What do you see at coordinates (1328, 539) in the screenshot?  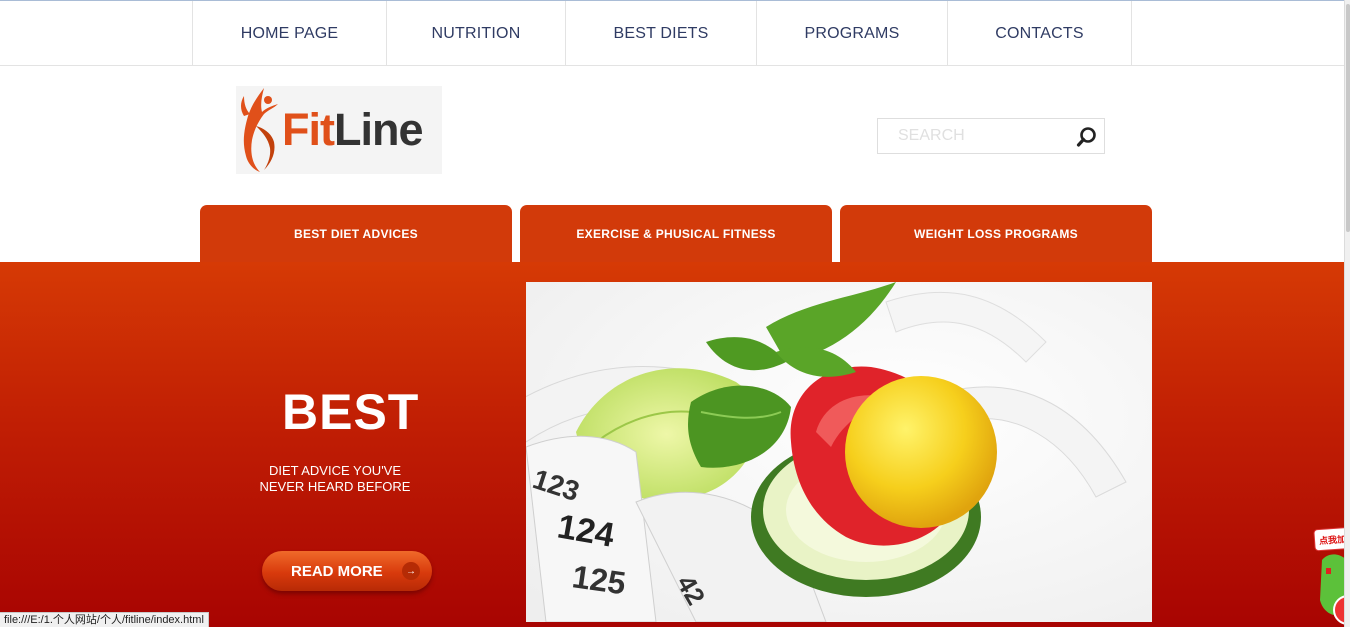 I see `widget-burst-label: 点我加` at bounding box center [1328, 539].